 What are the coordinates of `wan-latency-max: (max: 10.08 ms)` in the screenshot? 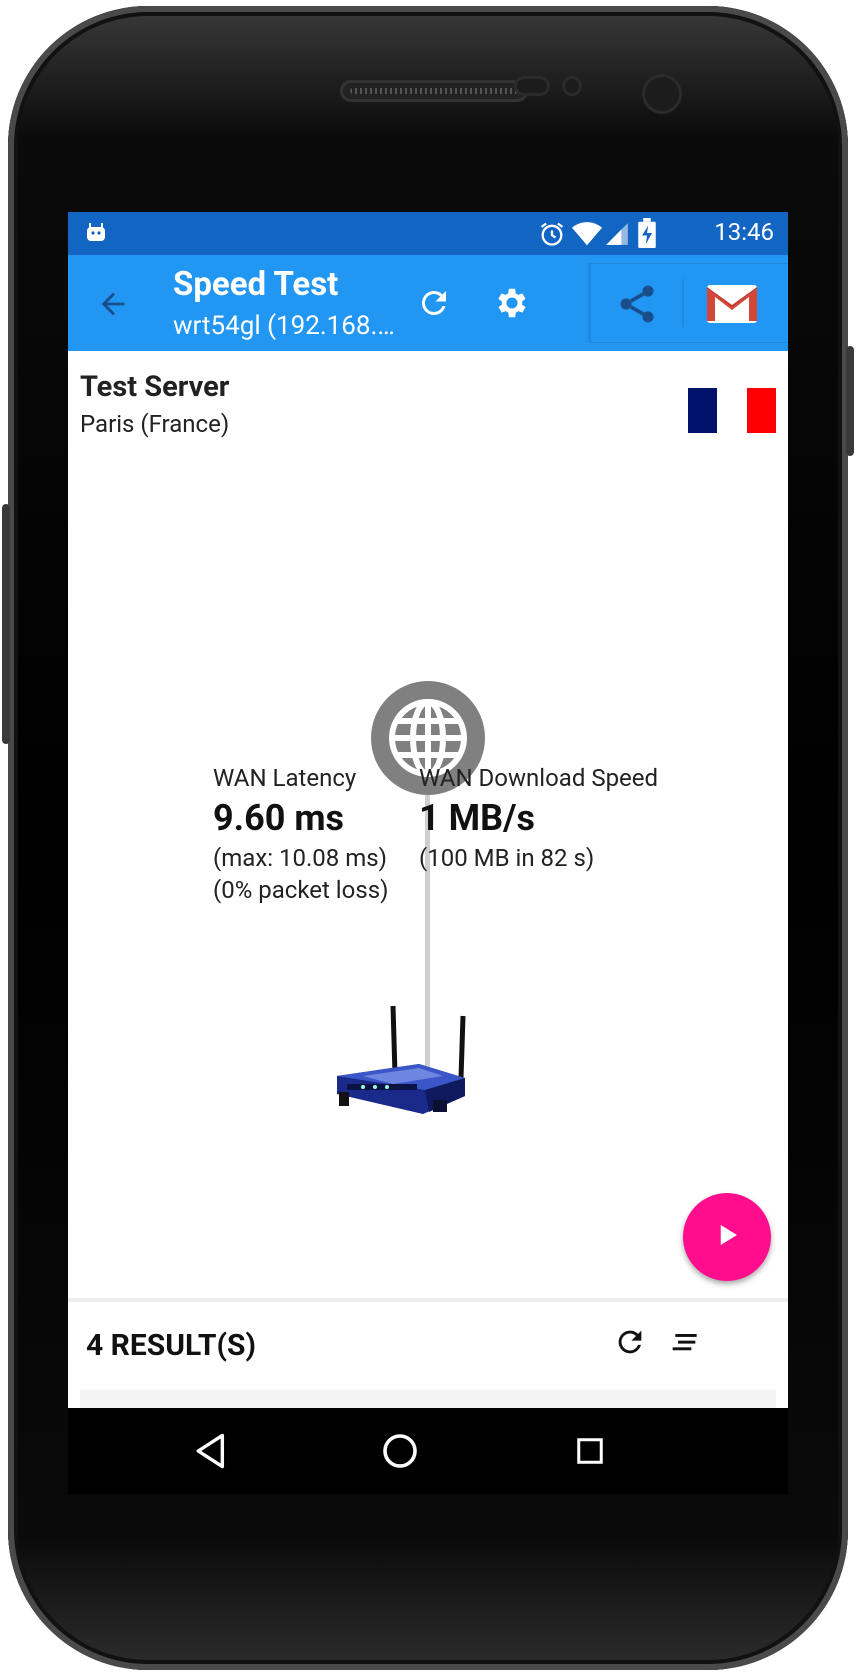 It's located at (300, 858).